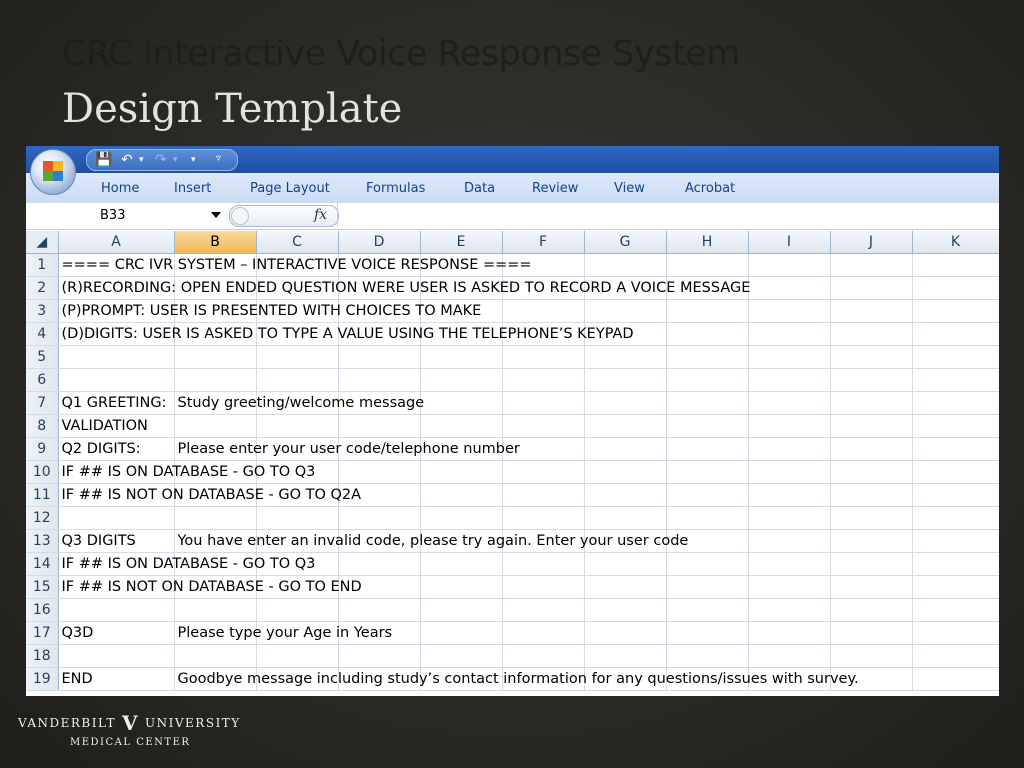  What do you see at coordinates (625, 472) in the screenshot?
I see `cell-g10` at bounding box center [625, 472].